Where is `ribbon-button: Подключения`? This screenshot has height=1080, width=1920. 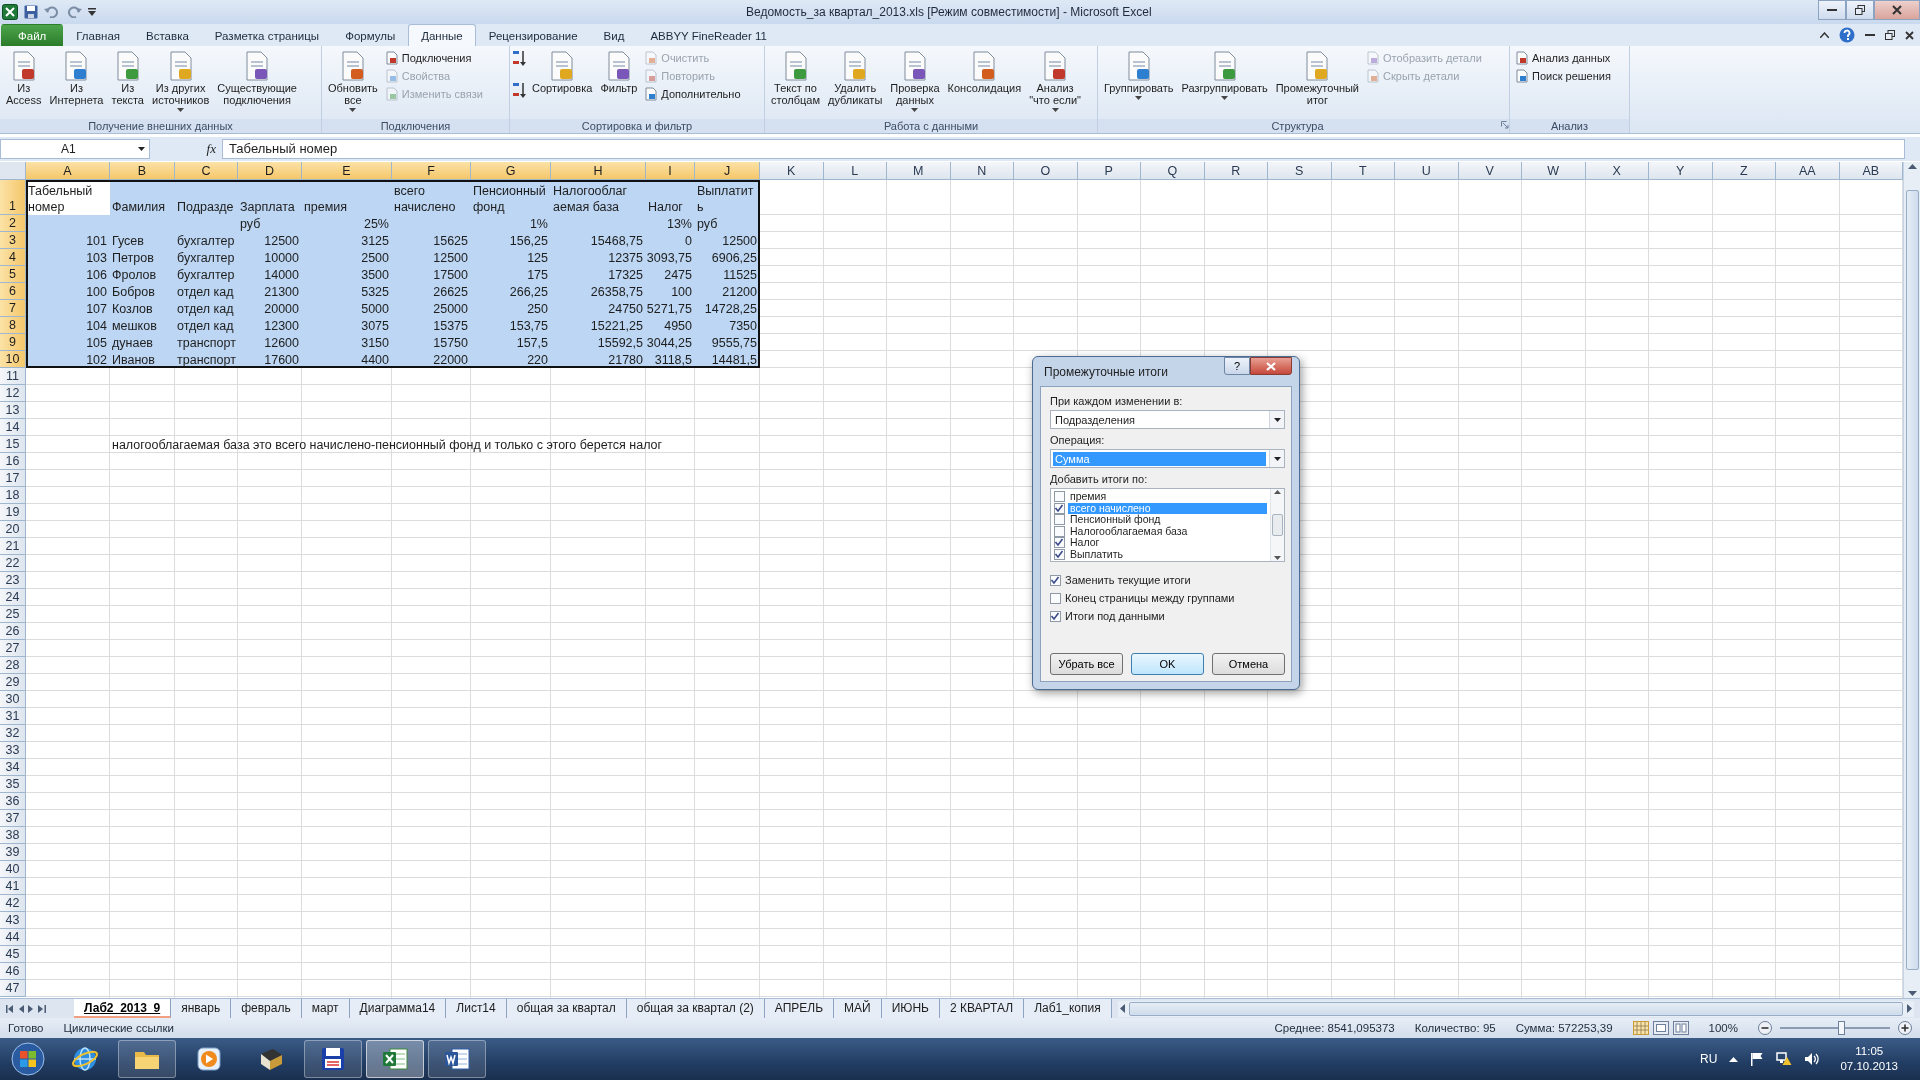 ribbon-button: Подключения is located at coordinates (433, 57).